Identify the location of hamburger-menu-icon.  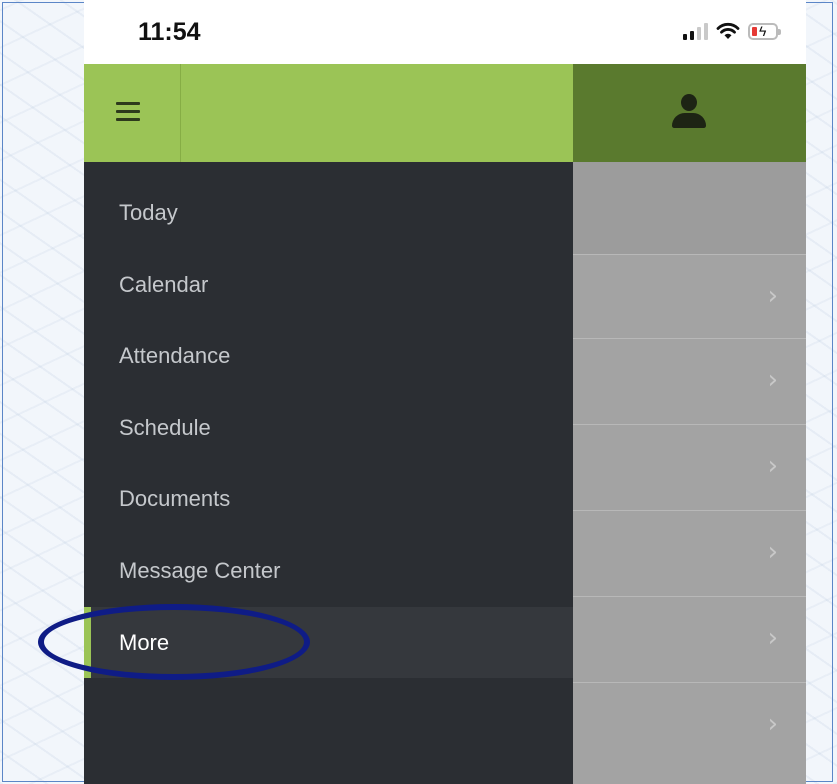
(130, 113).